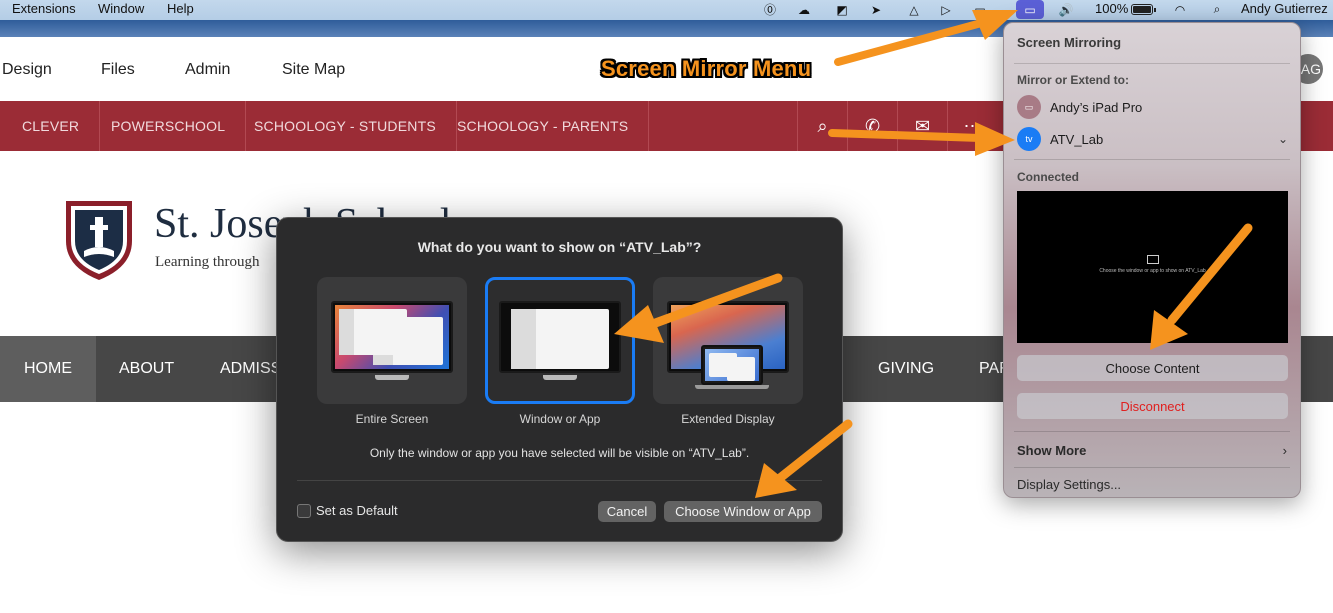 This screenshot has width=1333, height=613. What do you see at coordinates (922, 126) in the screenshot?
I see `mail-icon: ✉` at bounding box center [922, 126].